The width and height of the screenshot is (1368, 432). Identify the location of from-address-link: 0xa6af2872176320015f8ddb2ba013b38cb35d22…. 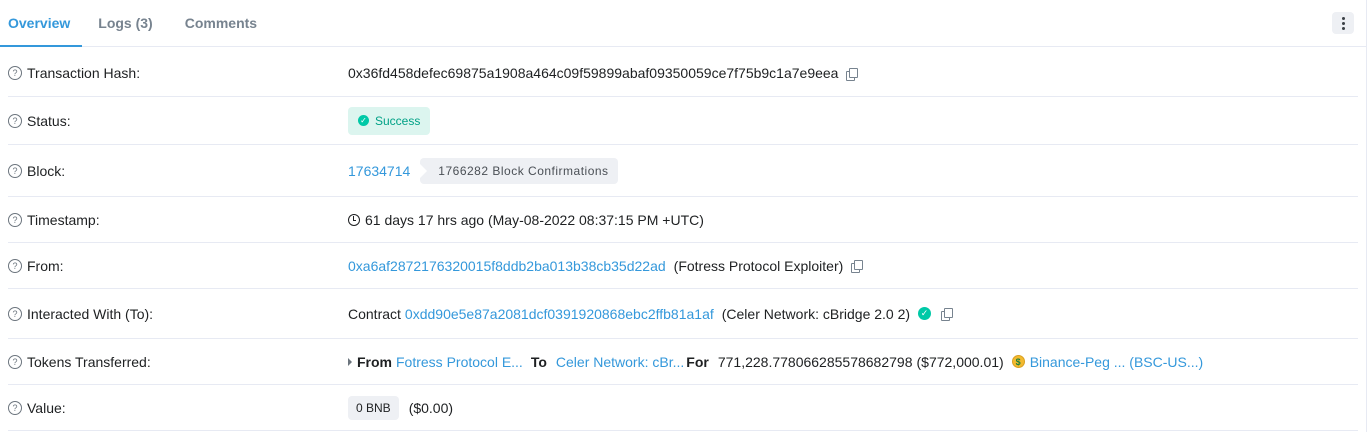
(507, 266).